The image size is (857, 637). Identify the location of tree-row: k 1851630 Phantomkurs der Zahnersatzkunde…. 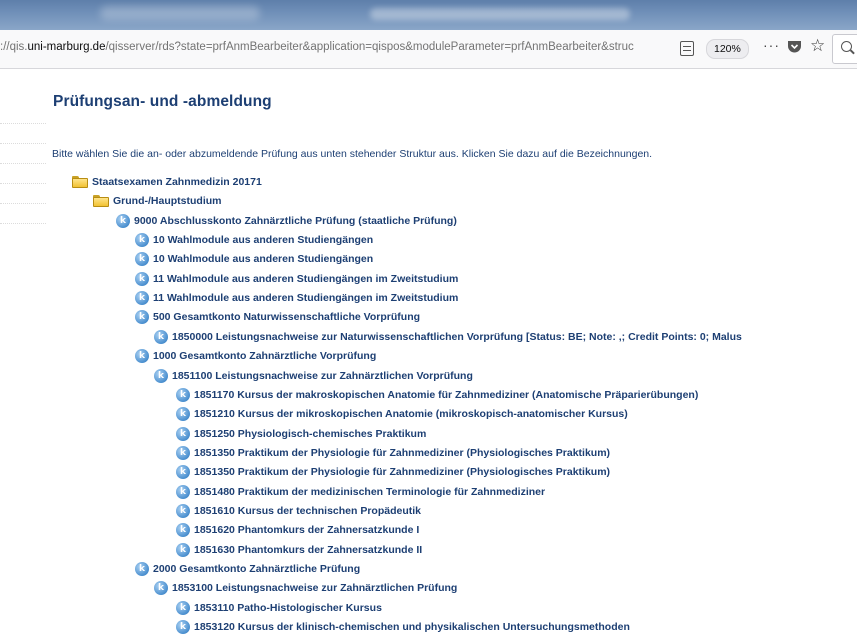
(299, 550).